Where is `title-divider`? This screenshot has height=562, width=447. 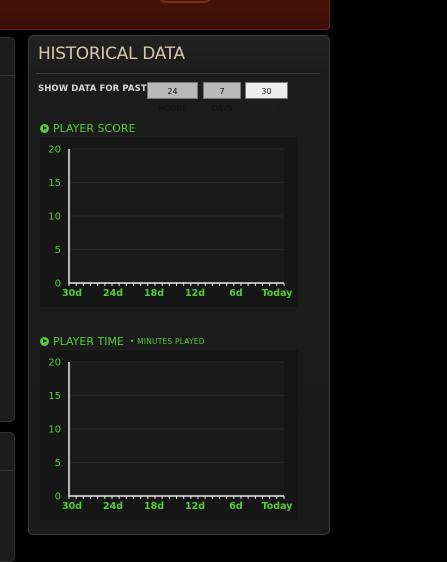
title-divider is located at coordinates (178, 73).